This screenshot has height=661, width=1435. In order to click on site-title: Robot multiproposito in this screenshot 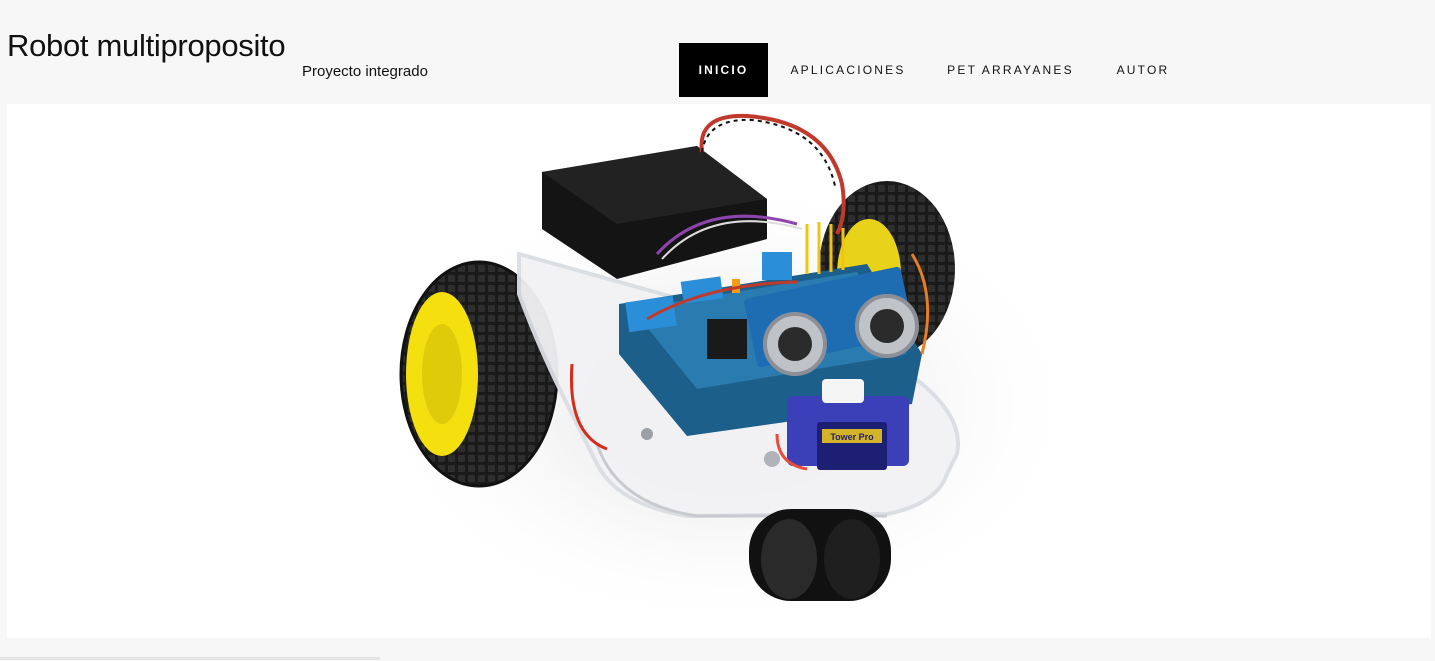, I will do `click(146, 46)`.